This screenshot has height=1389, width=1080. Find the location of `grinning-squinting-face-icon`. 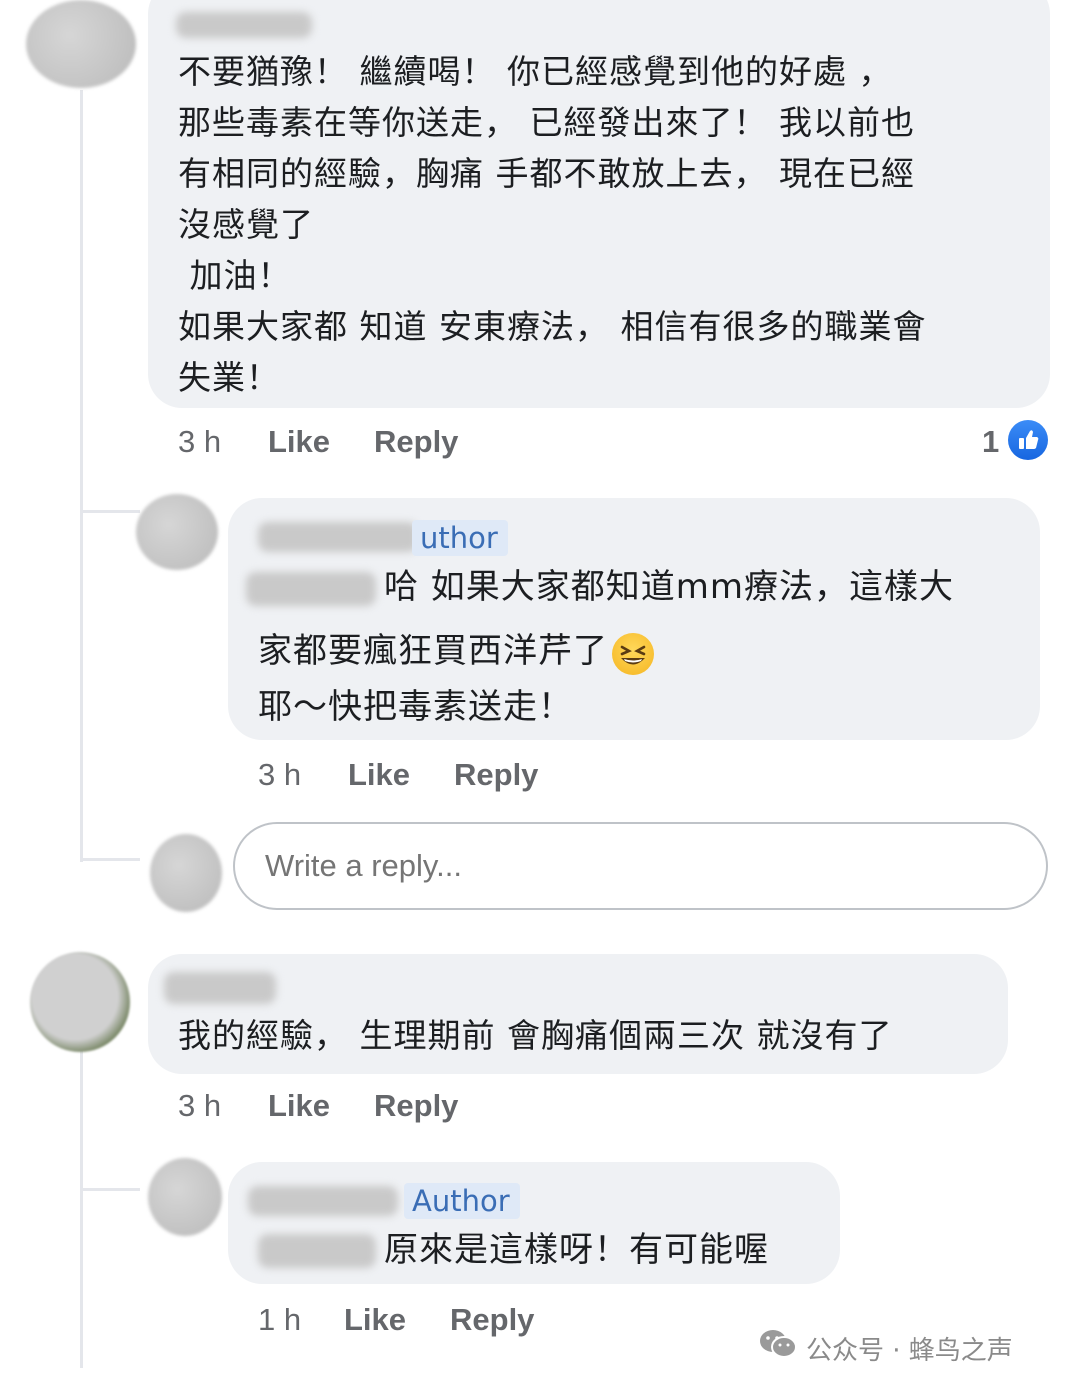

grinning-squinting-face-icon is located at coordinates (633, 653).